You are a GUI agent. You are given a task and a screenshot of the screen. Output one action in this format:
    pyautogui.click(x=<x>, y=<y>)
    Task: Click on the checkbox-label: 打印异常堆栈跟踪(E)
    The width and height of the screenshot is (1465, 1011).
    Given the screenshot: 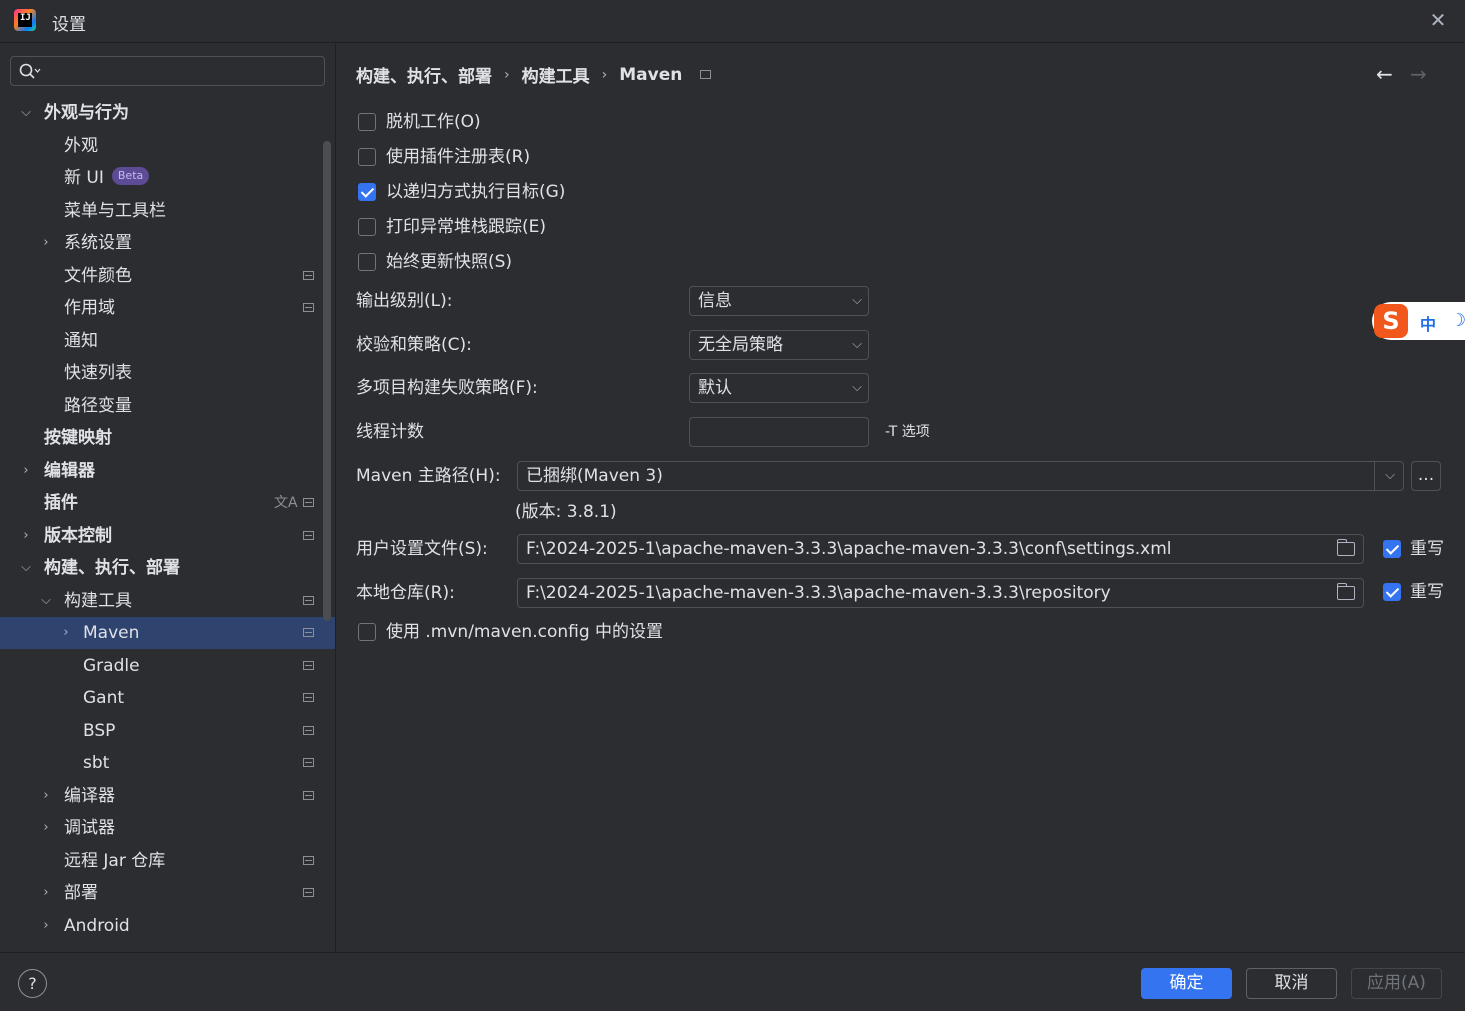 What is the action you would take?
    pyautogui.click(x=466, y=227)
    